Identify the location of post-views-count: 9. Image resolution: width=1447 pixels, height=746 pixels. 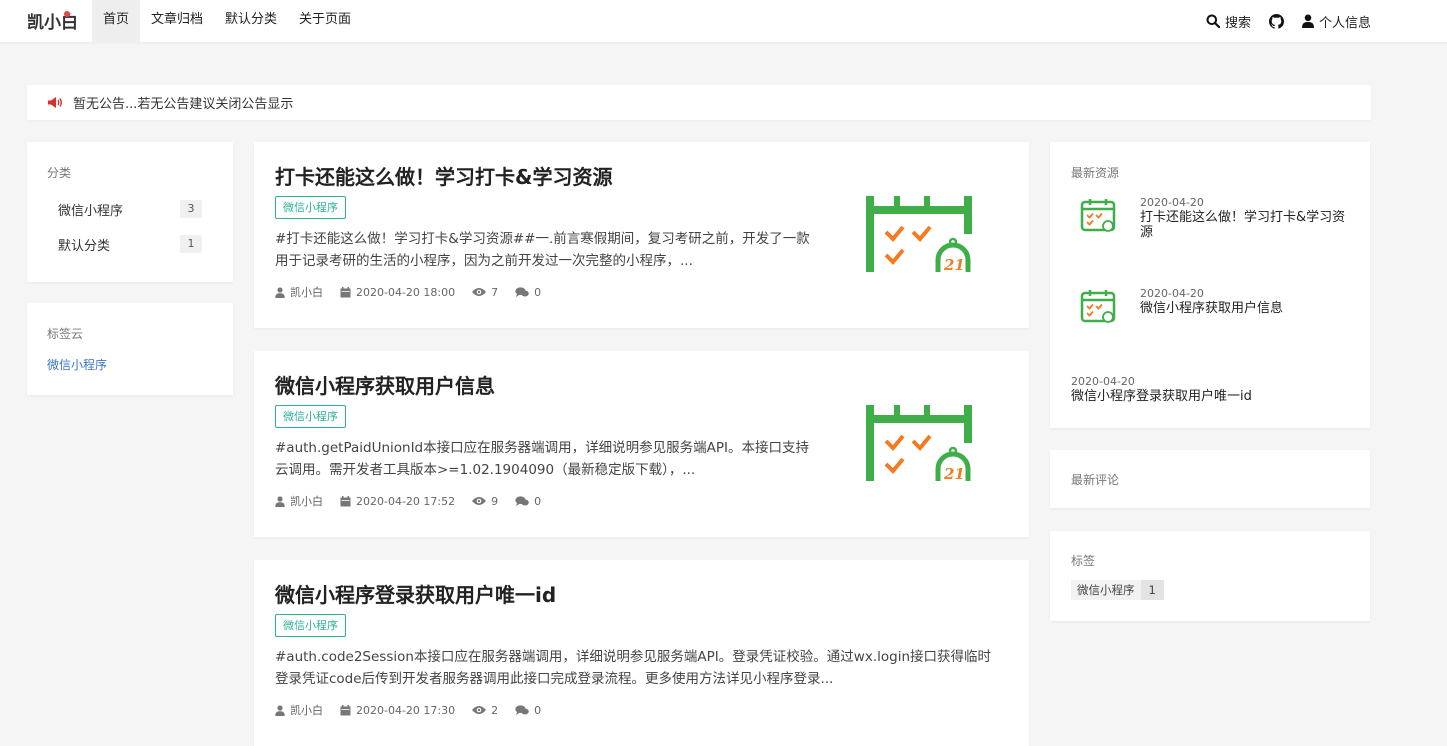
(495, 501).